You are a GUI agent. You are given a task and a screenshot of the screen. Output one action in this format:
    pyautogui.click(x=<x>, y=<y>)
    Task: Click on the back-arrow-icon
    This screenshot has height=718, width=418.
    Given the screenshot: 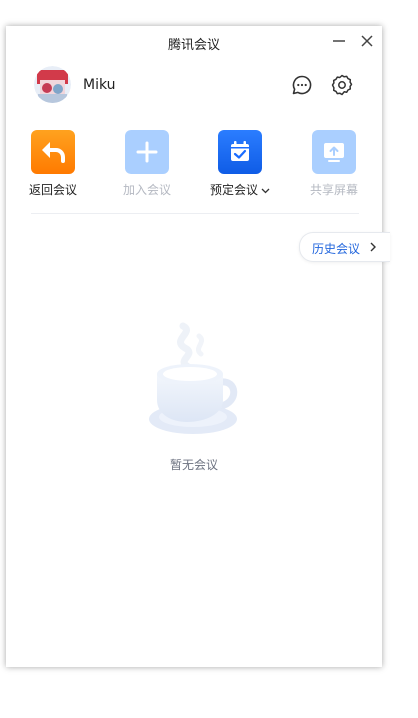 What is the action you would take?
    pyautogui.click(x=53, y=152)
    